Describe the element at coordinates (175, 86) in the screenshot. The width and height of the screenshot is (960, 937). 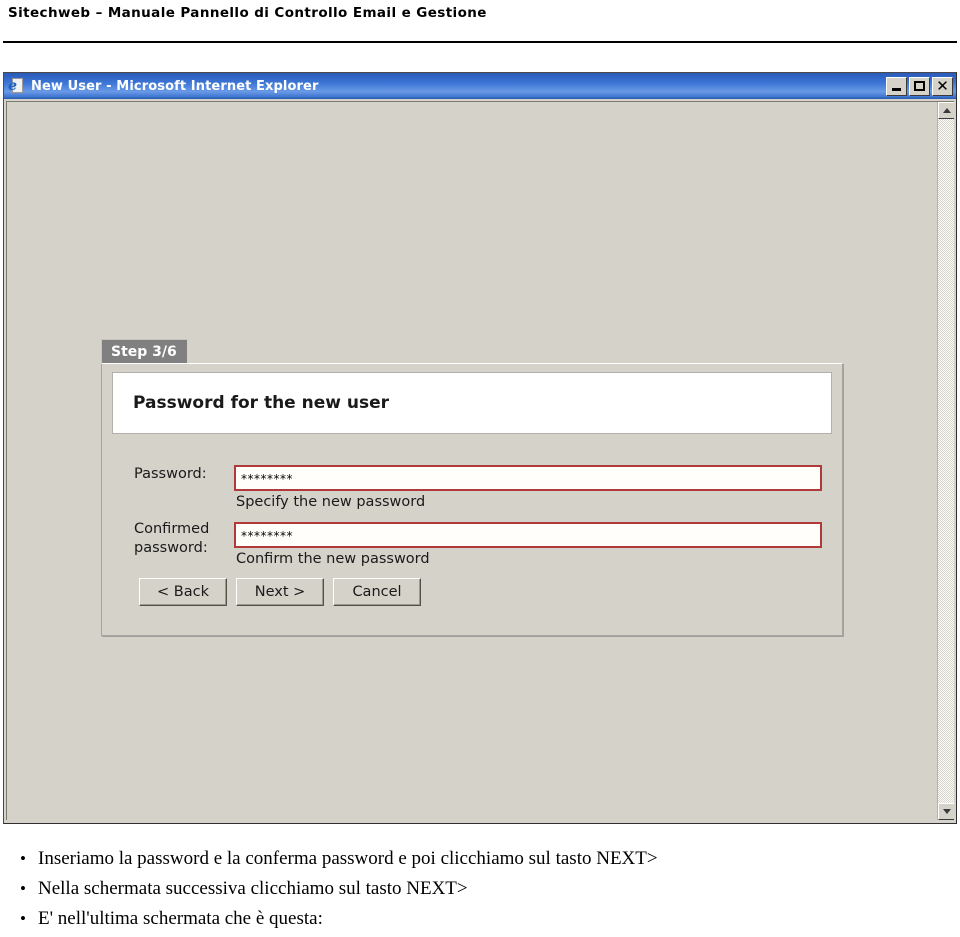
I see `window-title: New User - Microsoft Internet Explorer` at that location.